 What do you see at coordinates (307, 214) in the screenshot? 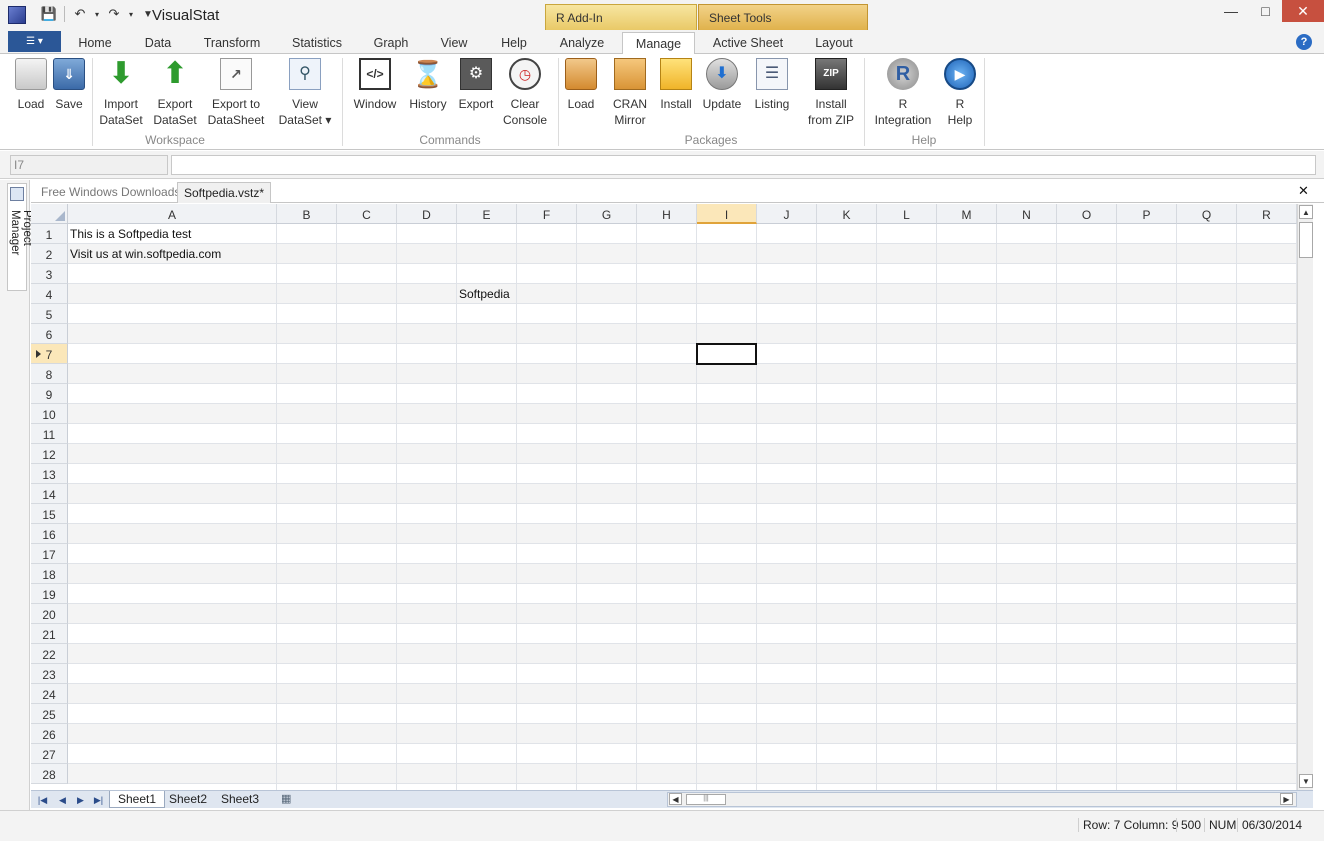
I see `column-header-b: B` at bounding box center [307, 214].